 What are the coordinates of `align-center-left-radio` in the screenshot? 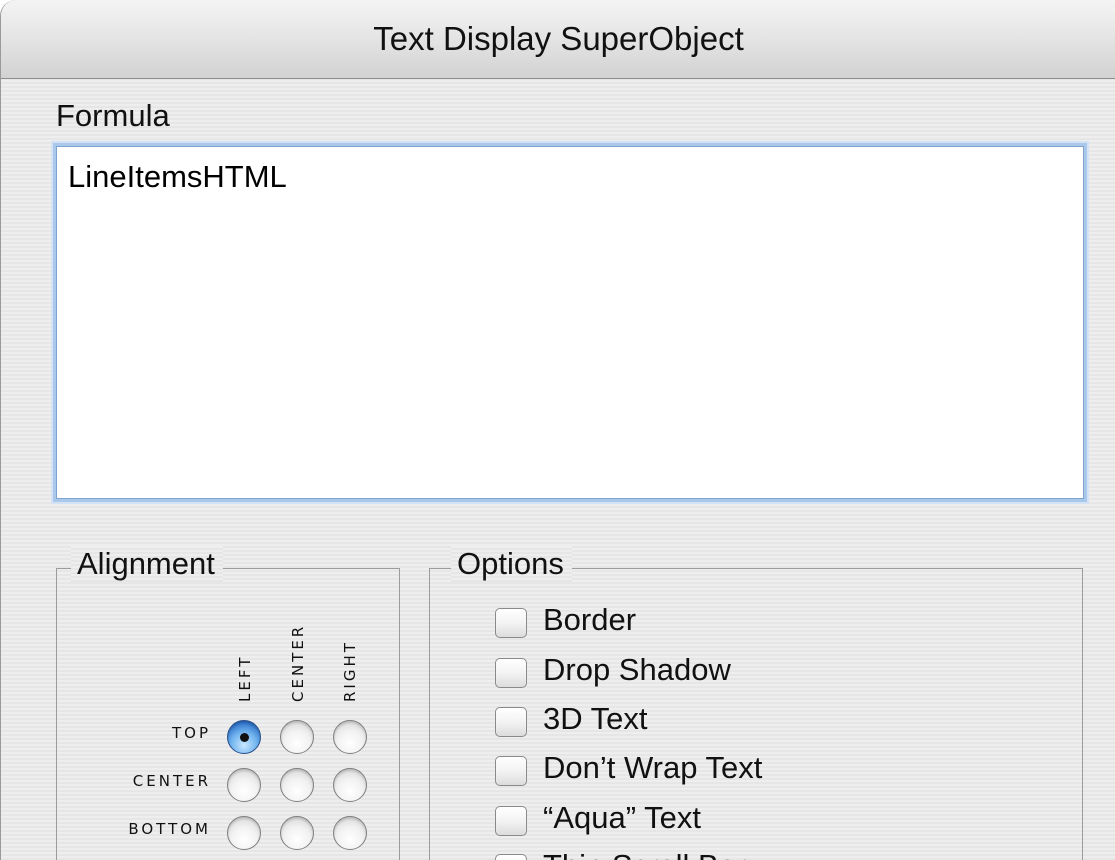 It's located at (244, 785).